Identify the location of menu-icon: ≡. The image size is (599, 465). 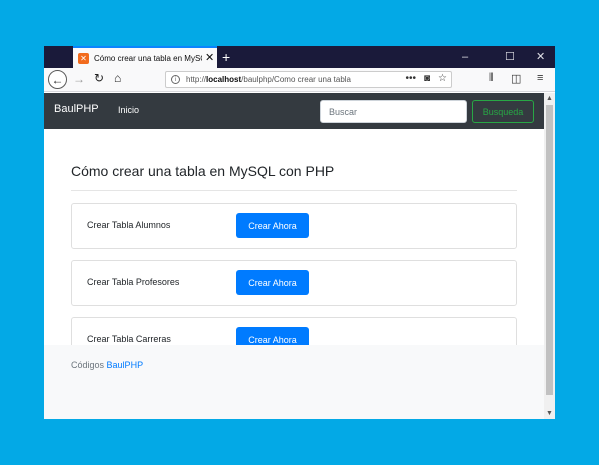
(540, 78).